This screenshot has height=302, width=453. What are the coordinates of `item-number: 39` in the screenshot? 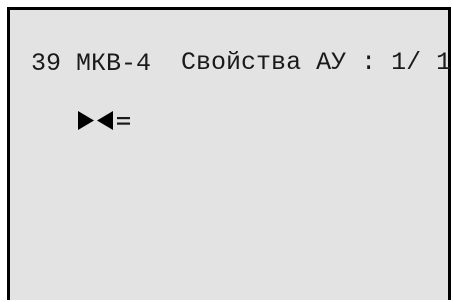 It's located at (46, 63).